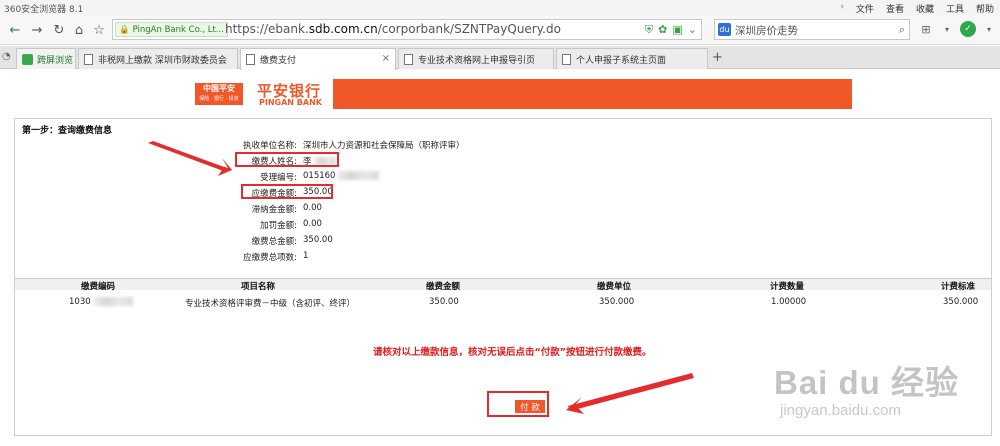 Image resolution: width=1000 pixels, height=446 pixels. I want to click on field-collecting-unit: 执收单位名称: 深圳市人力资源和社会保障局（职称评审）, so click(354, 146).